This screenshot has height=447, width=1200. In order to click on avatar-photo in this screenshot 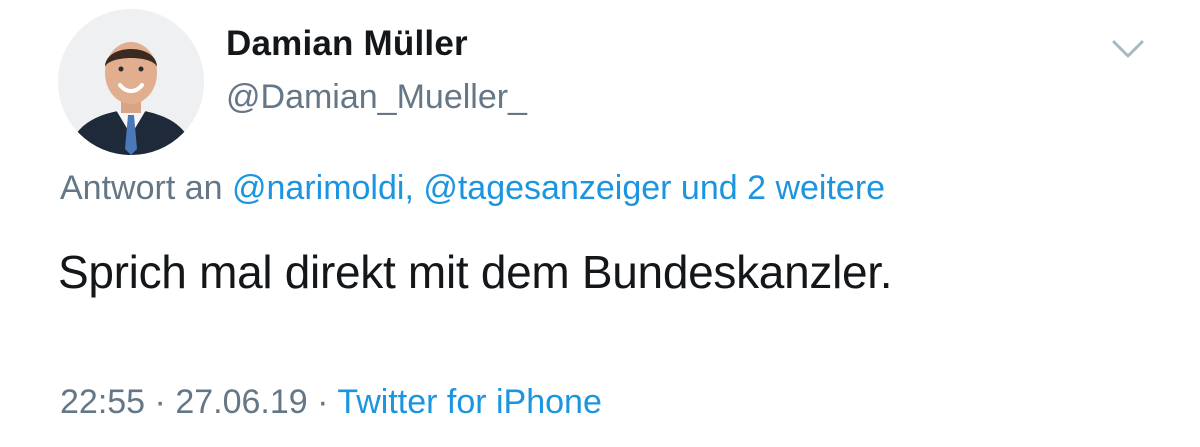, I will do `click(131, 82)`.